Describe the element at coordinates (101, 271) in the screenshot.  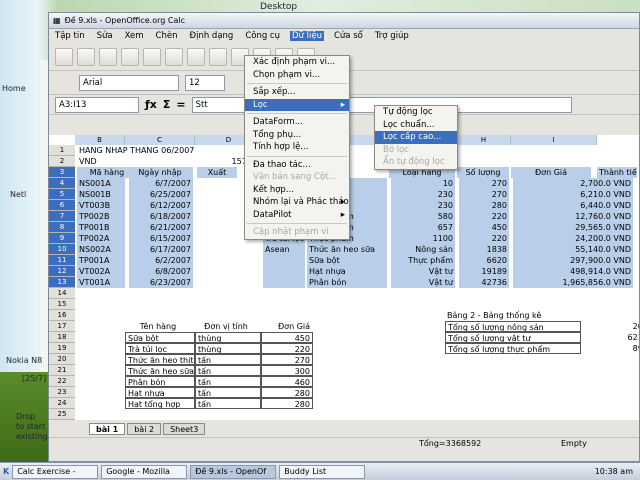
I see `data-cell: VT002A` at that location.